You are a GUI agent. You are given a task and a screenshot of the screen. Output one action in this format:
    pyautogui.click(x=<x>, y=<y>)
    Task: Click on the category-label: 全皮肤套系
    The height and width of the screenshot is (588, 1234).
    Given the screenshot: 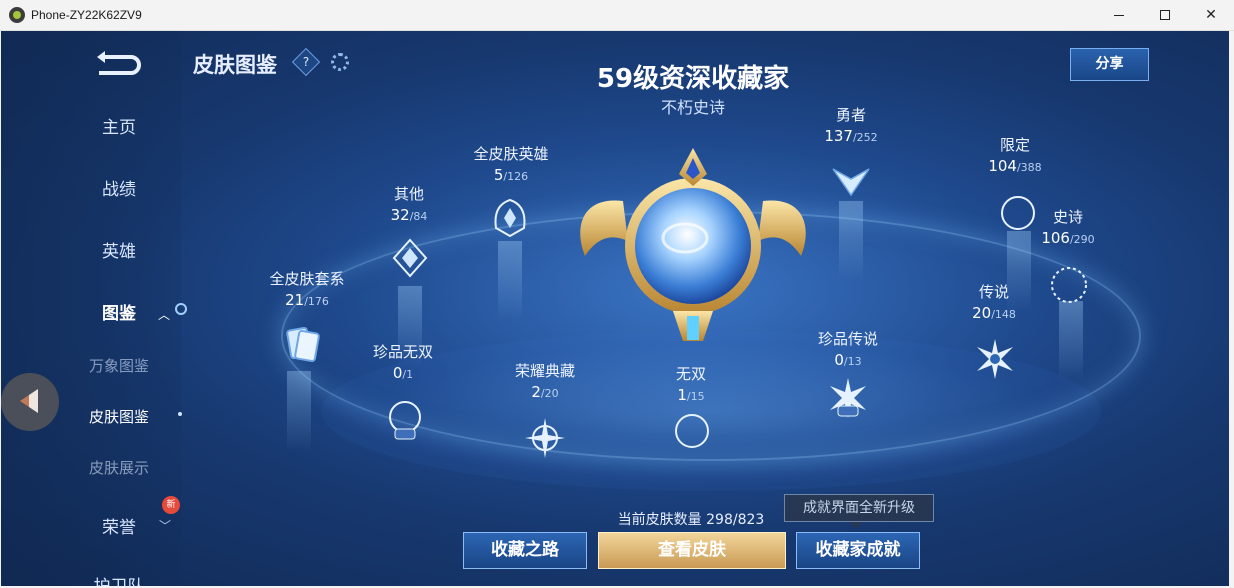 What is the action you would take?
    pyautogui.click(x=307, y=279)
    